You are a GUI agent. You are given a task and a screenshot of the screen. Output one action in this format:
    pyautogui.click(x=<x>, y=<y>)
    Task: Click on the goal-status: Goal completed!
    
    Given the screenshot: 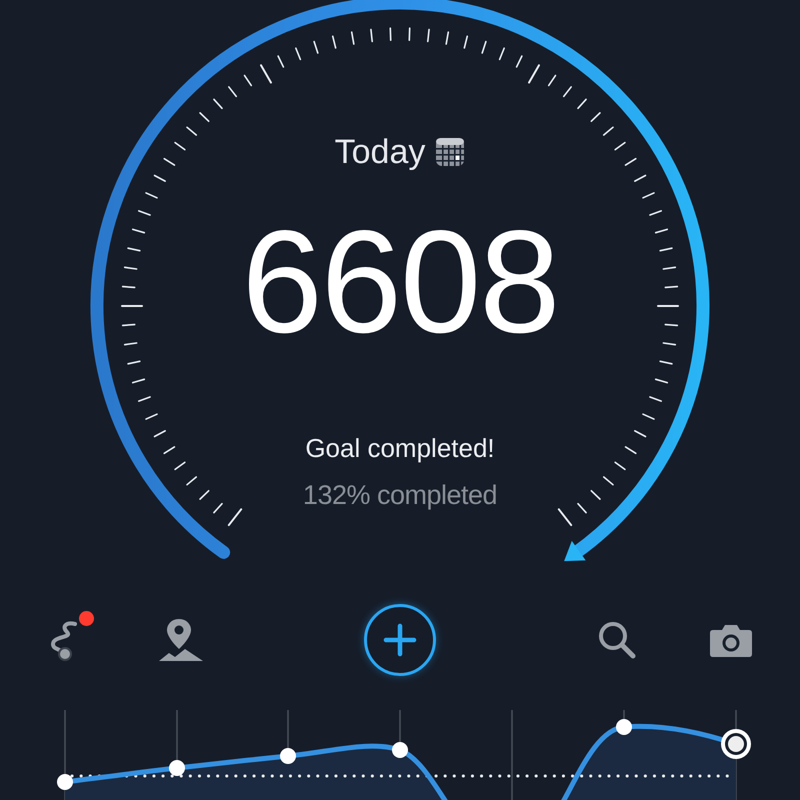 What is the action you would take?
    pyautogui.click(x=400, y=448)
    